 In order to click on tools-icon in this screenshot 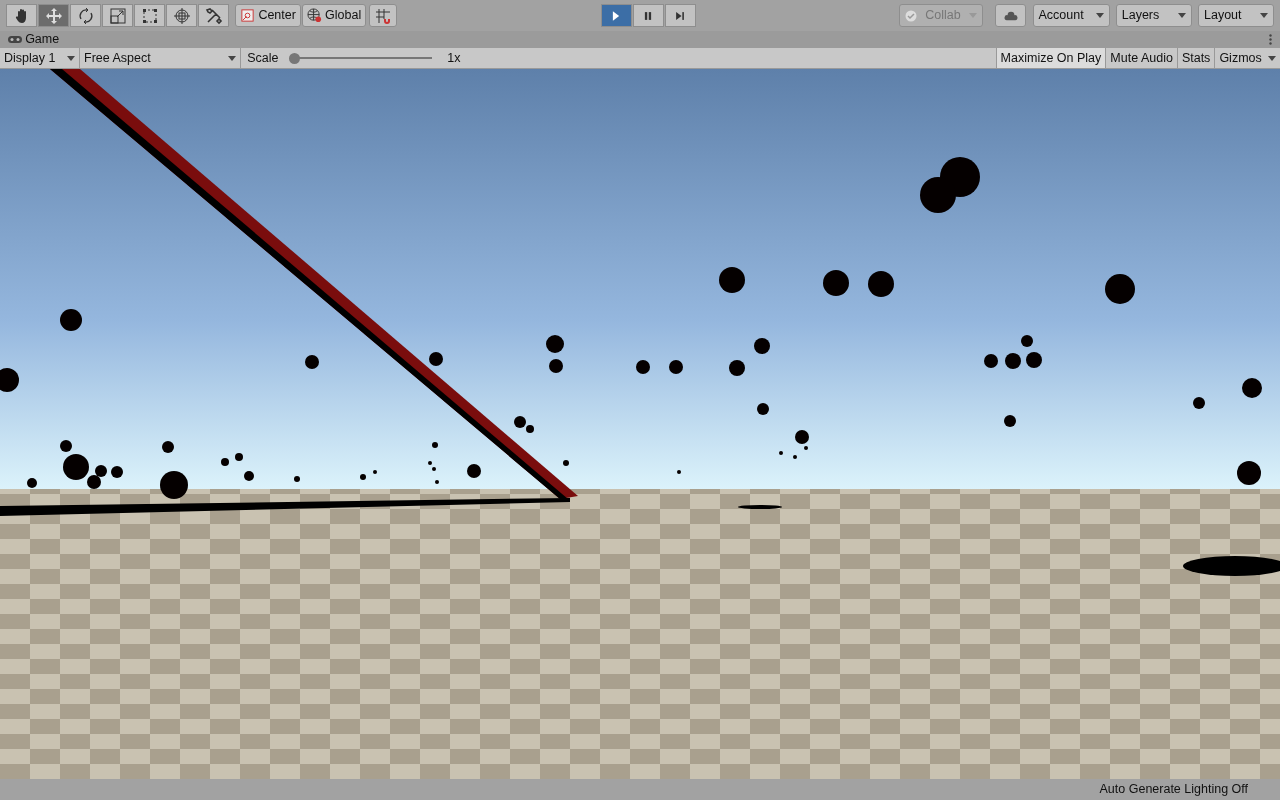, I will do `click(213, 15)`.